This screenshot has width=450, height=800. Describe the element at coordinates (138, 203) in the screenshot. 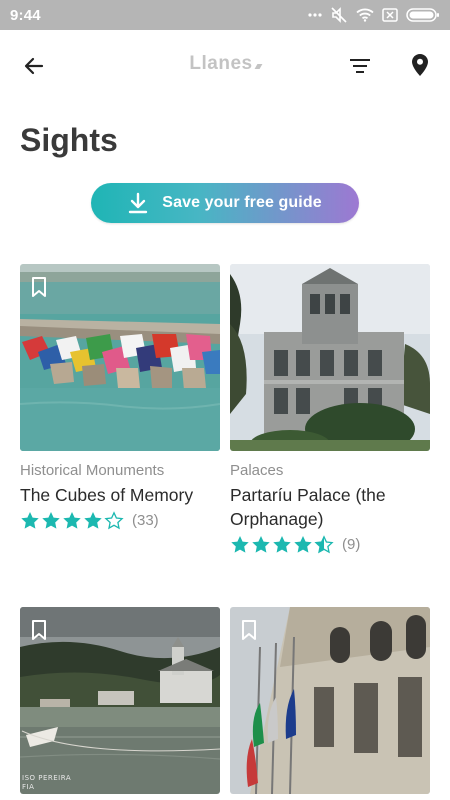

I see `download-icon` at that location.